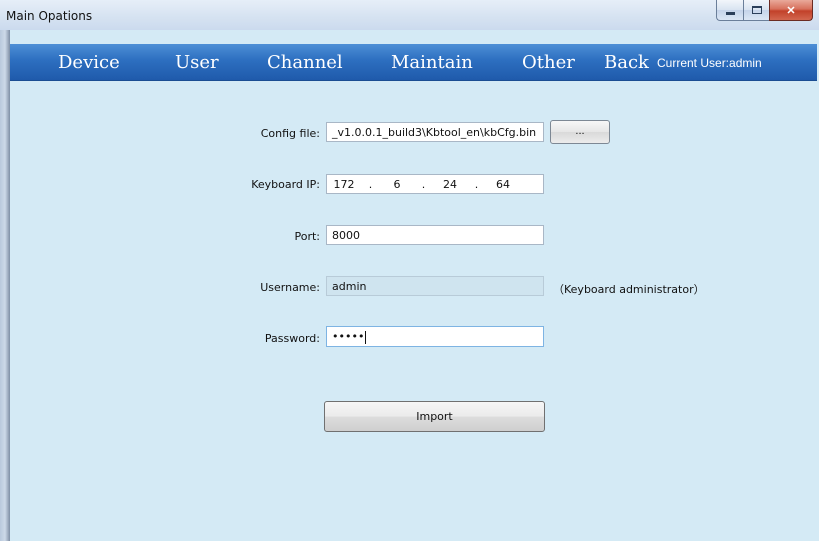 The width and height of the screenshot is (819, 541). Describe the element at coordinates (450, 184) in the screenshot. I see `ip-octet-3: 24` at that location.